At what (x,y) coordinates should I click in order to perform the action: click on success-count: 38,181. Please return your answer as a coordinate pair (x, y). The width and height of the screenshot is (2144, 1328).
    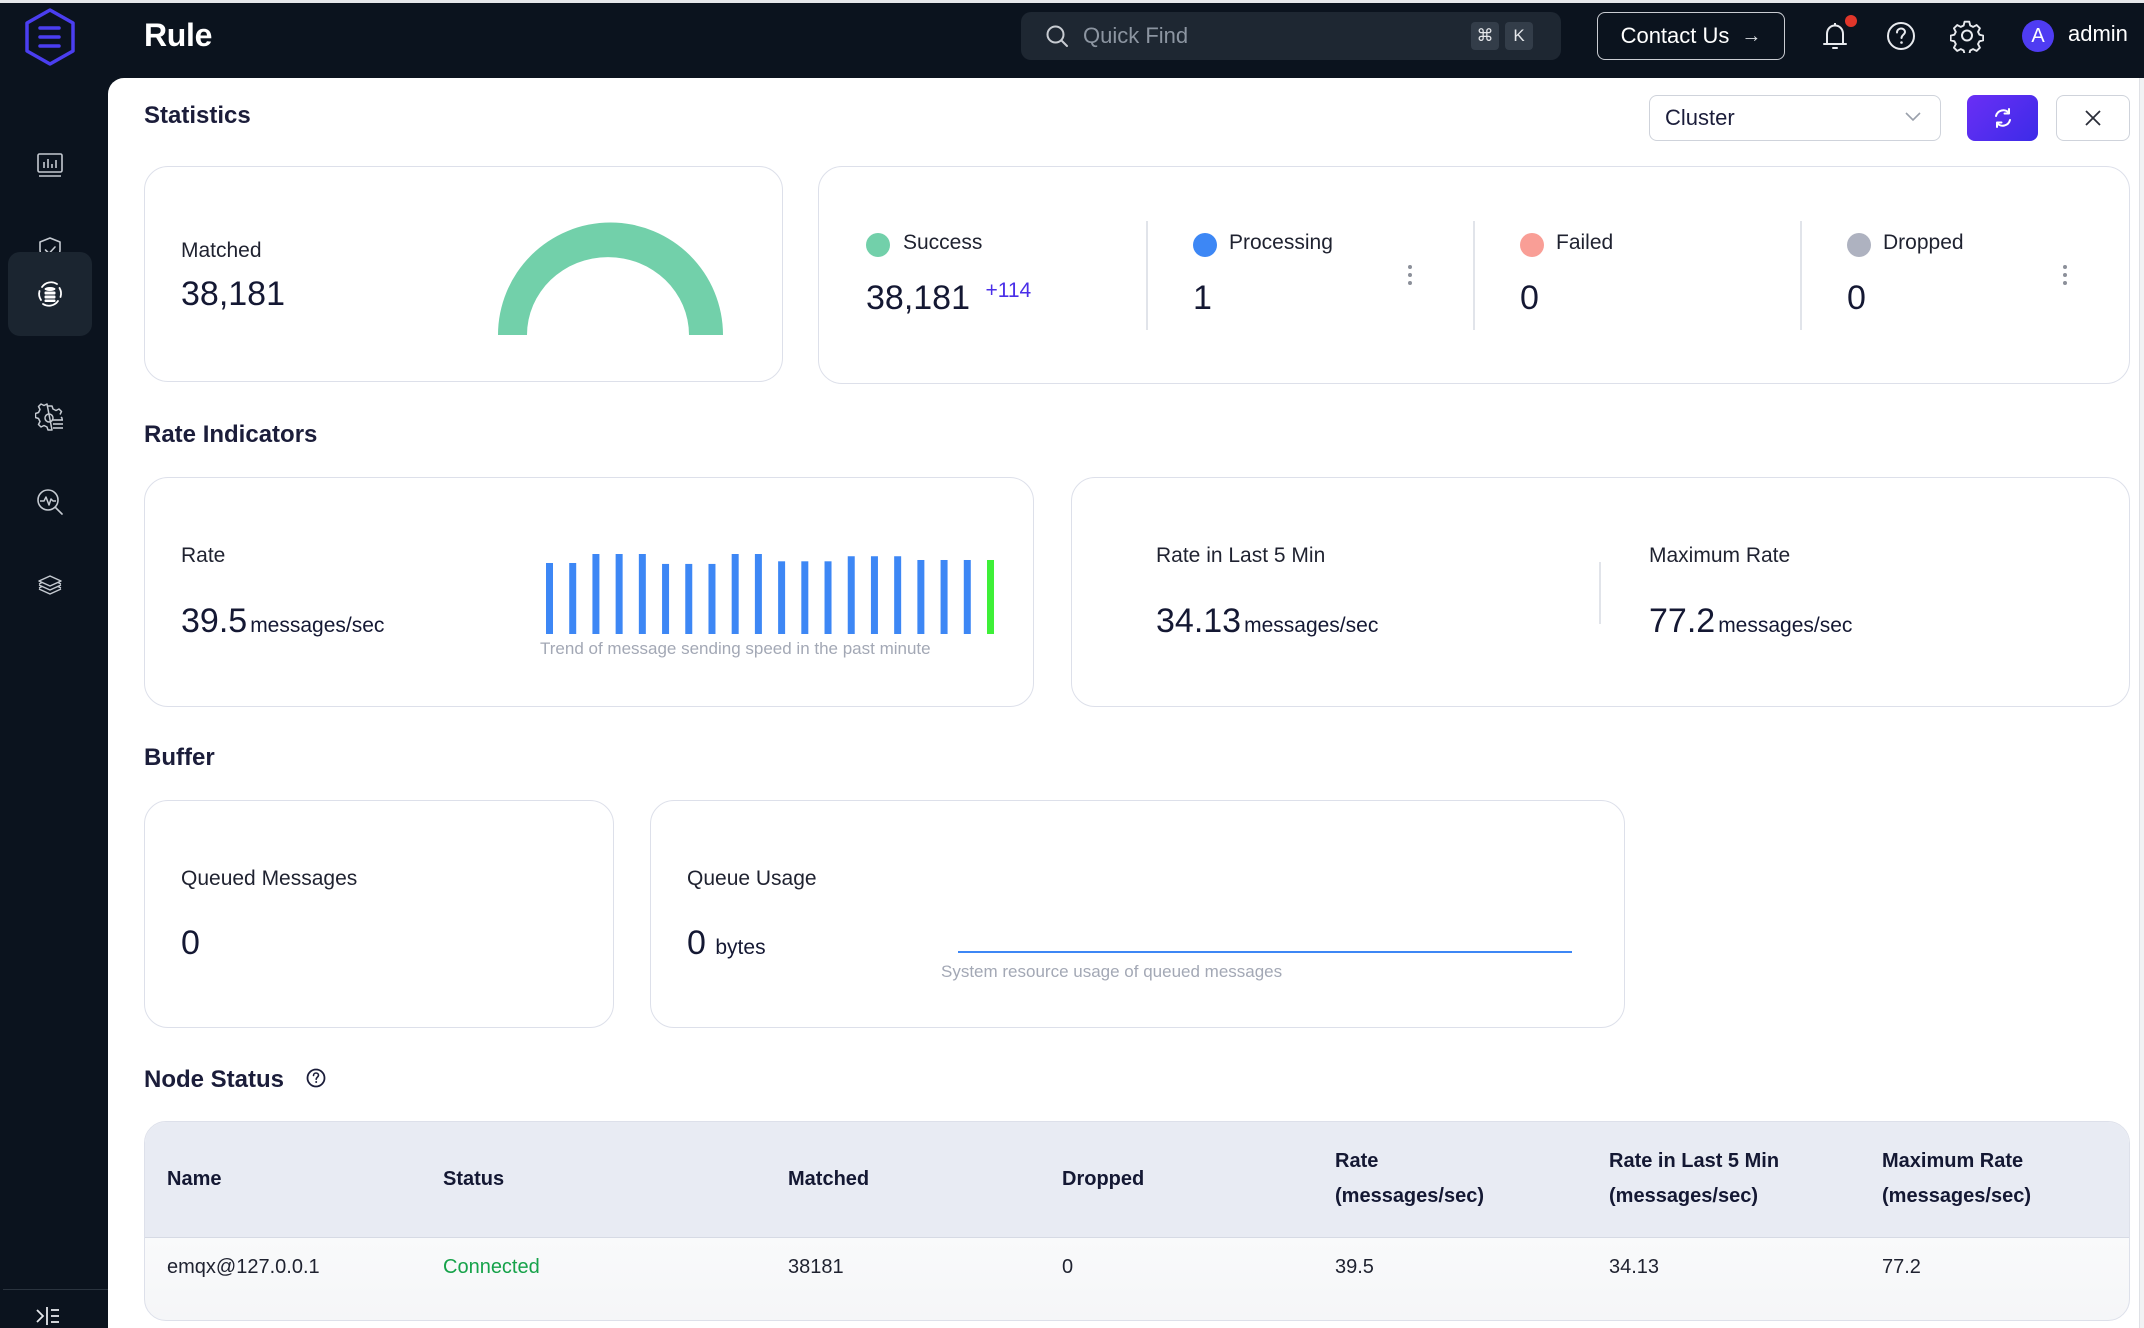
    Looking at the image, I should click on (918, 298).